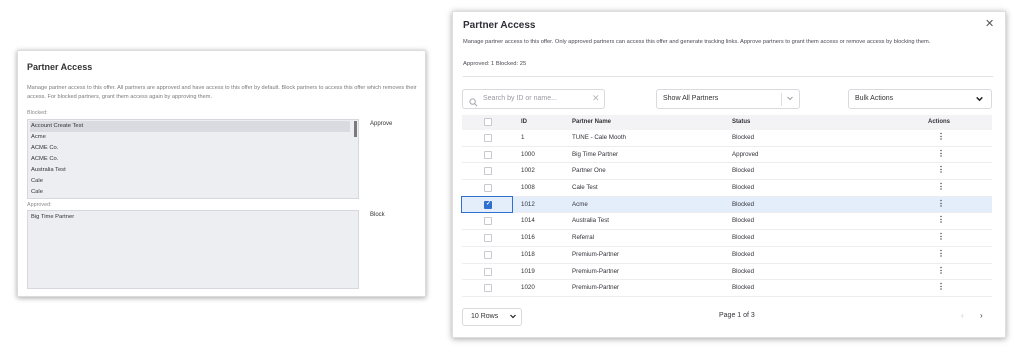  I want to click on blocked-list-scrollbar, so click(355, 129).